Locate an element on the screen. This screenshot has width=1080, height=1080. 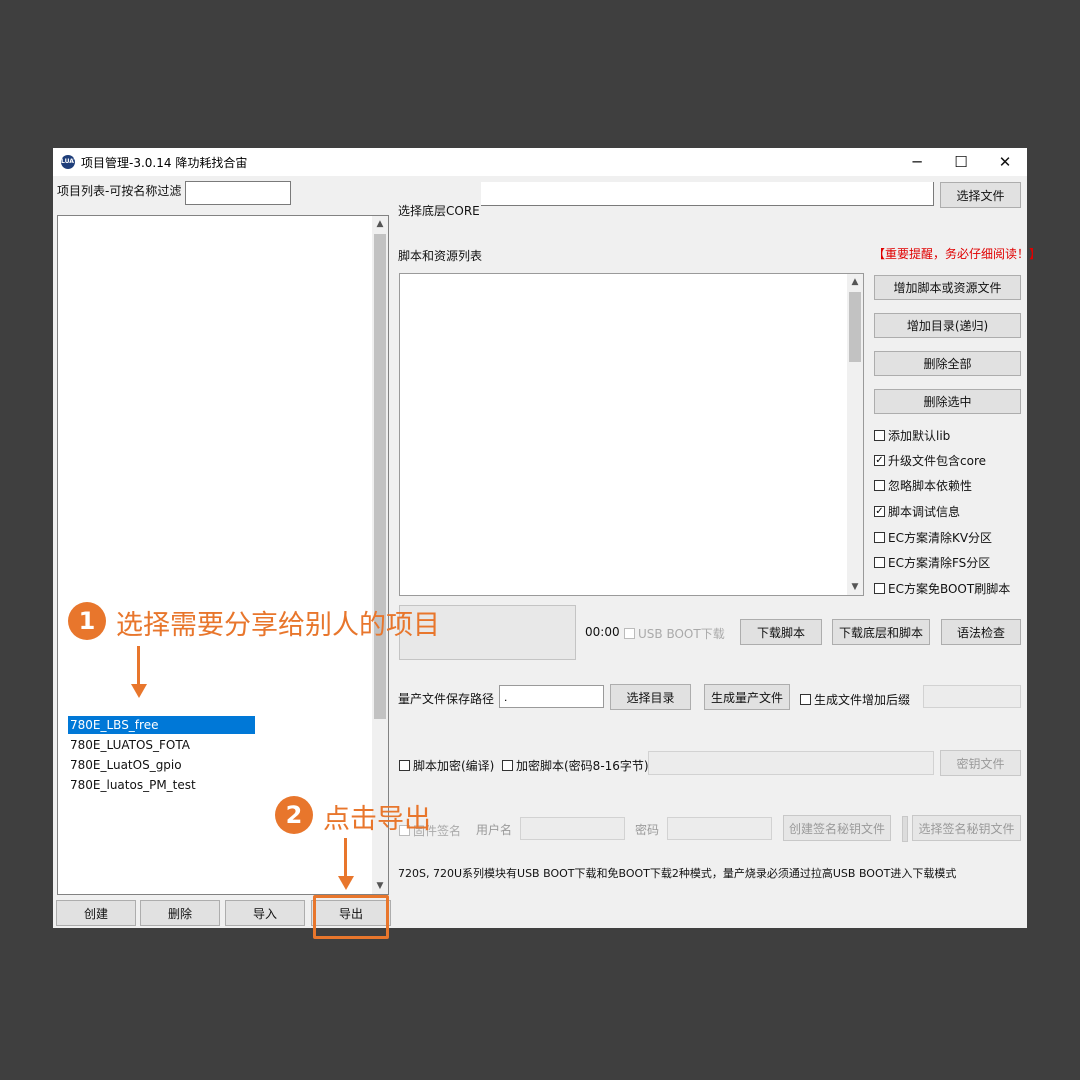
suffix-input is located at coordinates (972, 696).